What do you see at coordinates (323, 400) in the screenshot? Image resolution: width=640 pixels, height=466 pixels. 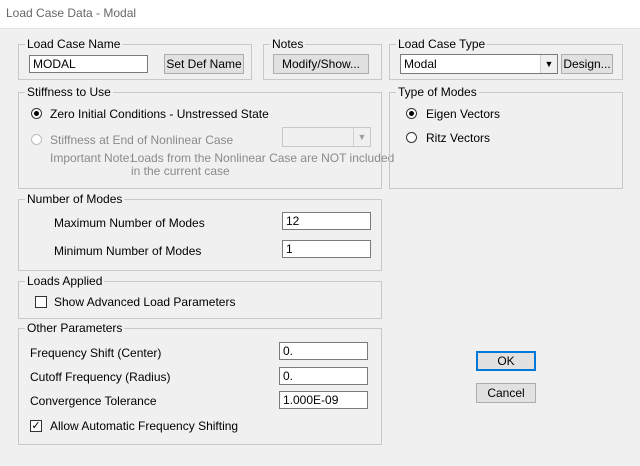 I see `convergence-tolerance-input: 1.000E-09` at bounding box center [323, 400].